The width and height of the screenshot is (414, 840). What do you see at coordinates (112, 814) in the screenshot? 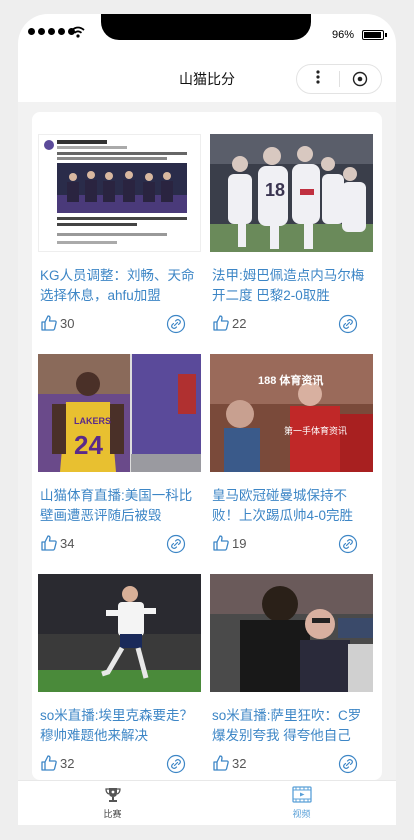
I see `tab-label: 比赛` at bounding box center [112, 814].